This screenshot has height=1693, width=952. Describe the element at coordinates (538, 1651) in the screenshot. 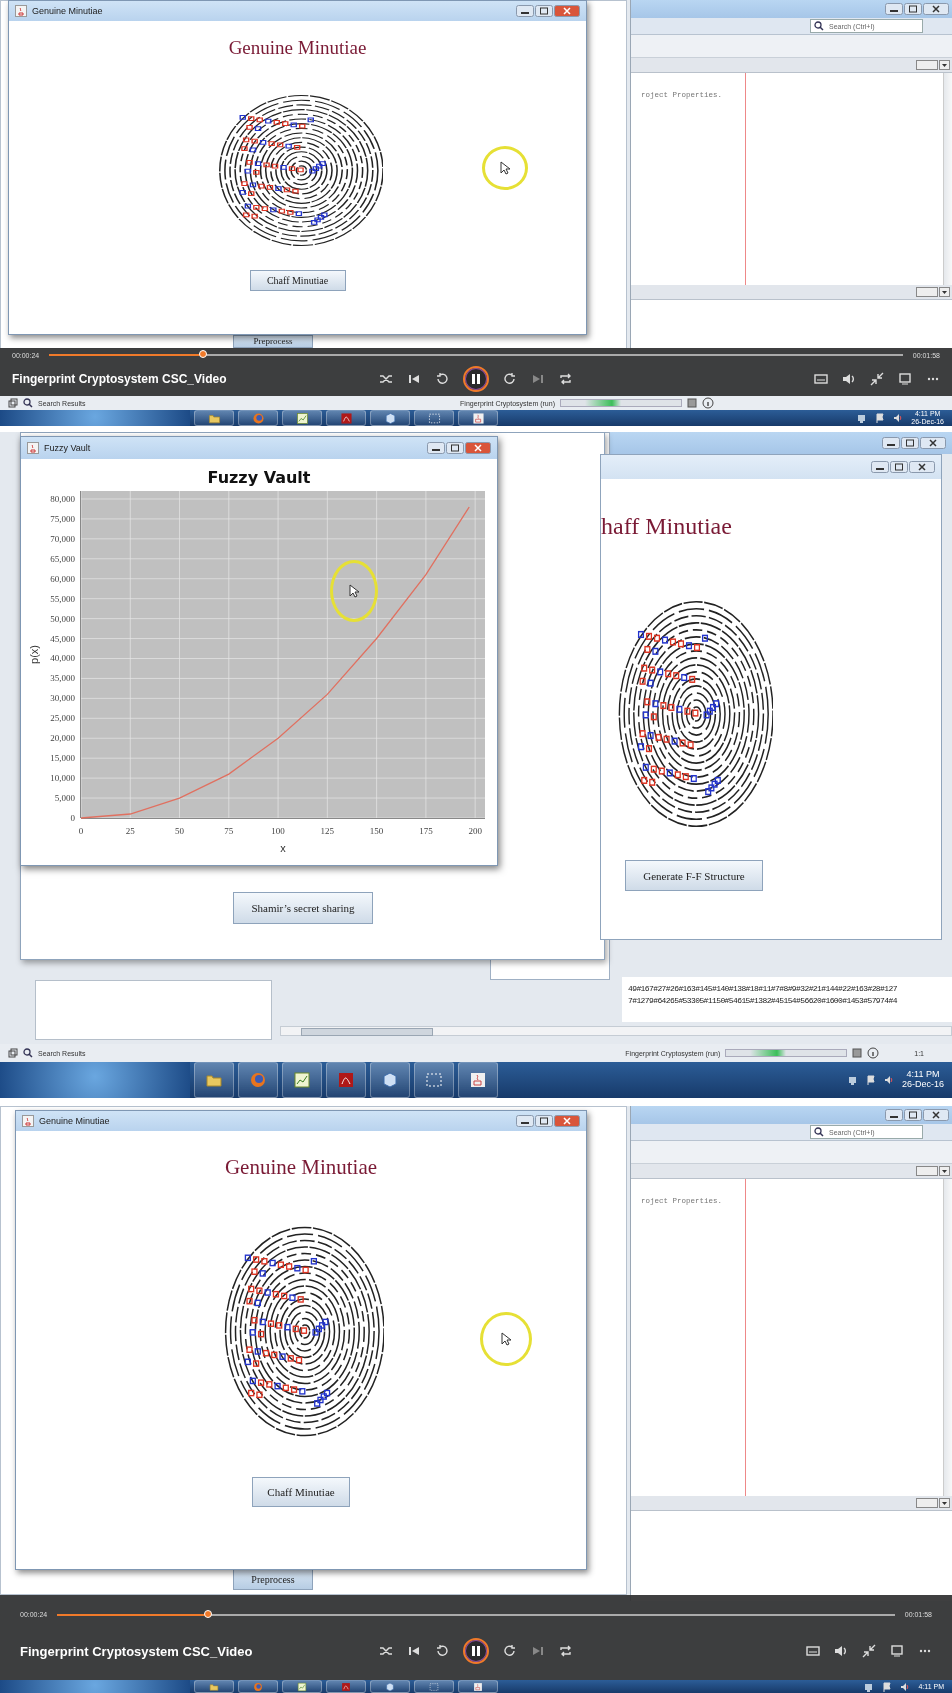

I see `next-icon` at that location.